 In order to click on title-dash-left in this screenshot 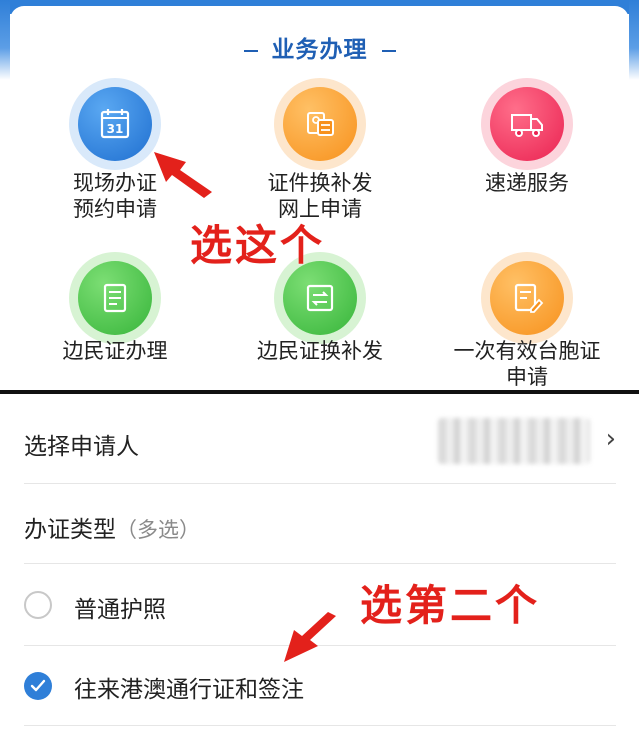, I will do `click(250, 50)`.